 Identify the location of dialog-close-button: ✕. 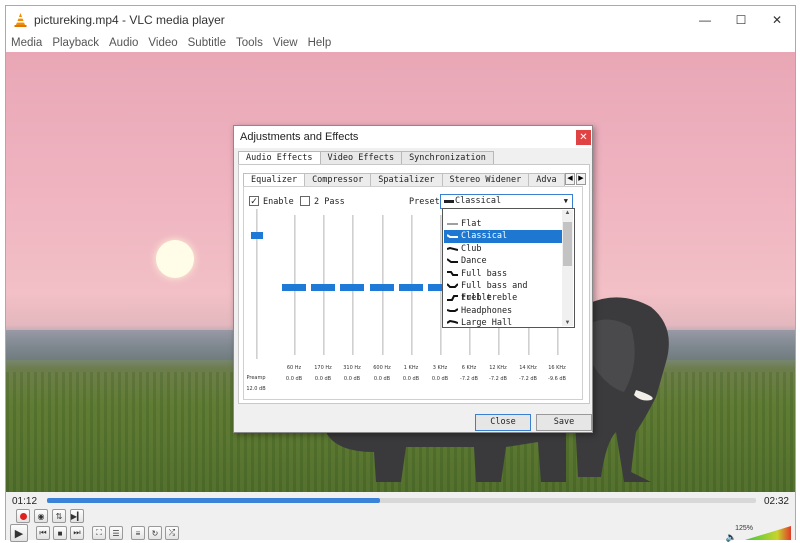
(583, 137).